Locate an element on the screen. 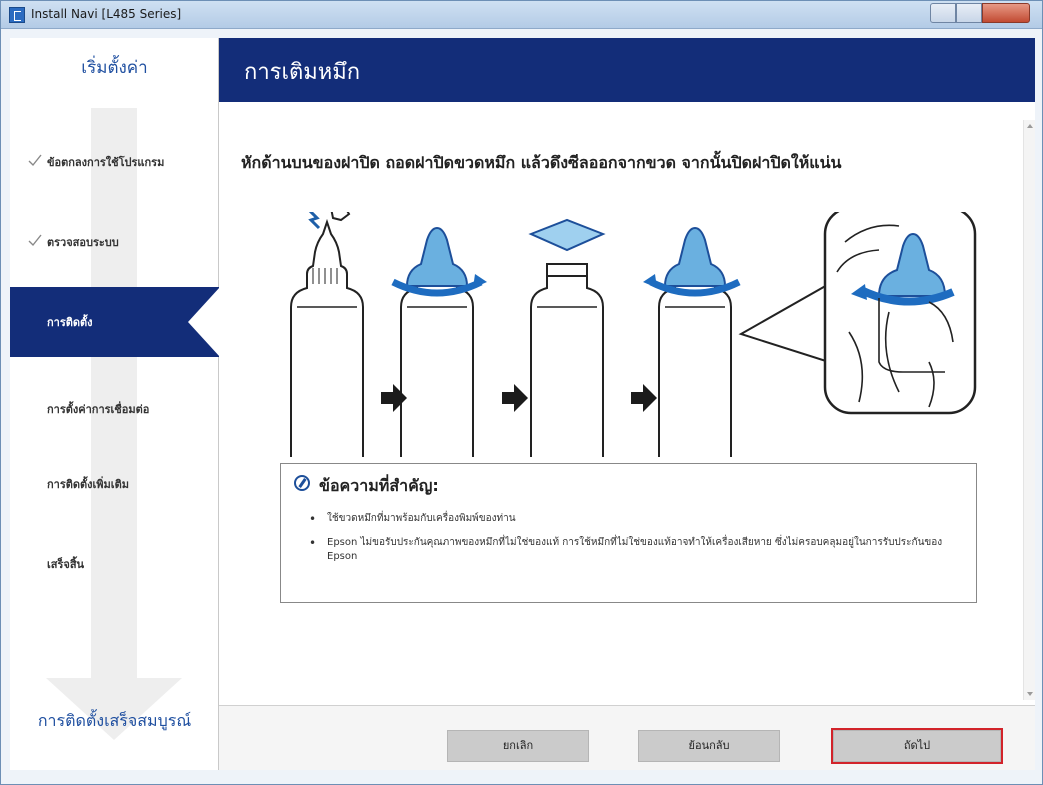 The width and height of the screenshot is (1043, 785). sidebar-step-license: ข้อตกลงการใช้โปรแกรม is located at coordinates (114, 161).